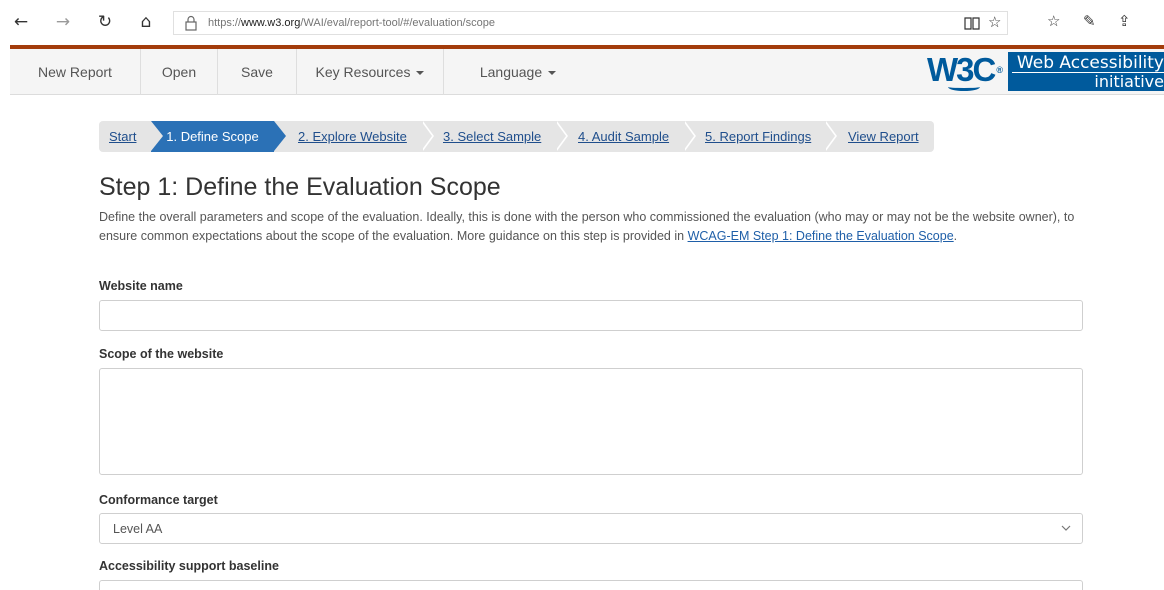  I want to click on registered-mark: ®, so click(999, 70).